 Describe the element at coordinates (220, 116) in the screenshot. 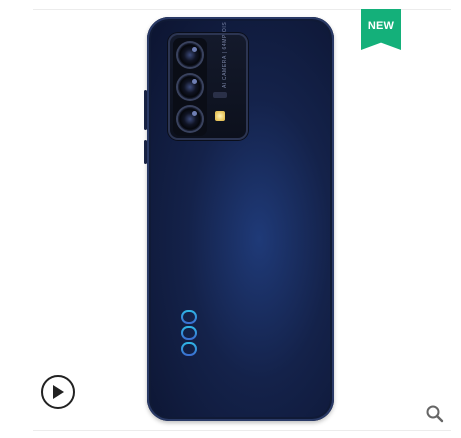

I see `flash-icon` at that location.